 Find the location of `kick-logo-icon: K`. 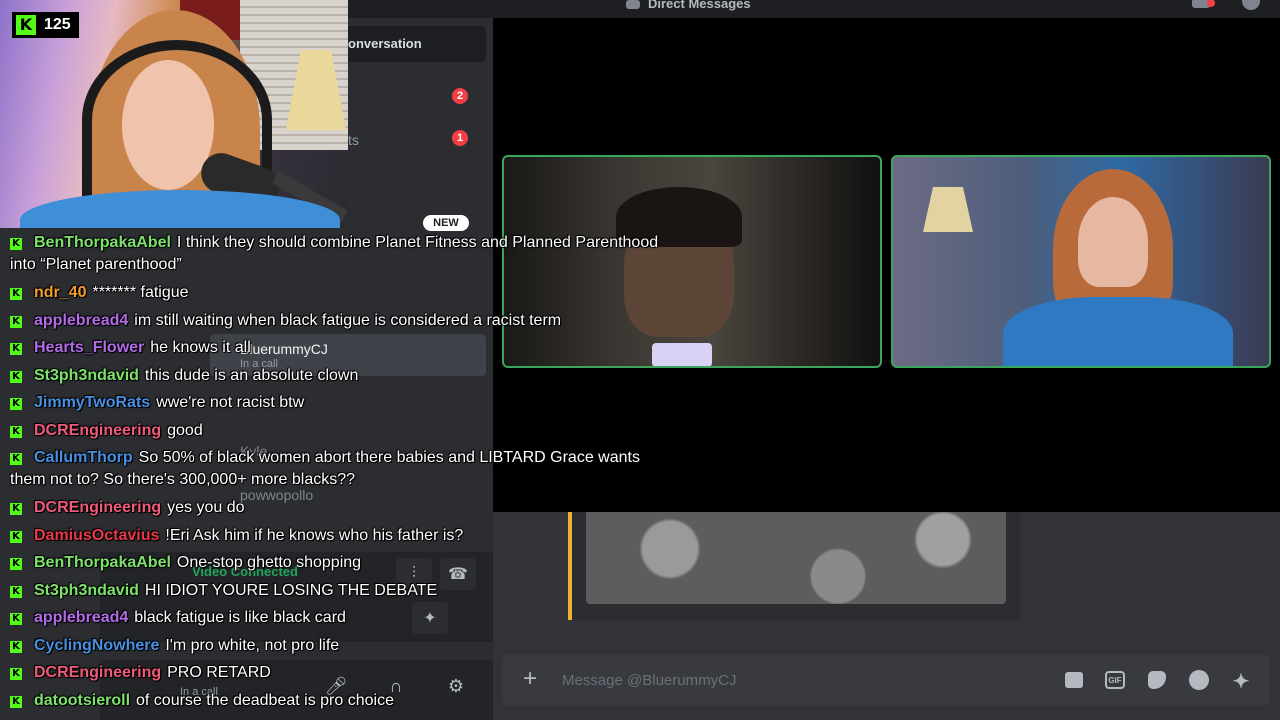

kick-logo-icon: K is located at coordinates (26, 25).